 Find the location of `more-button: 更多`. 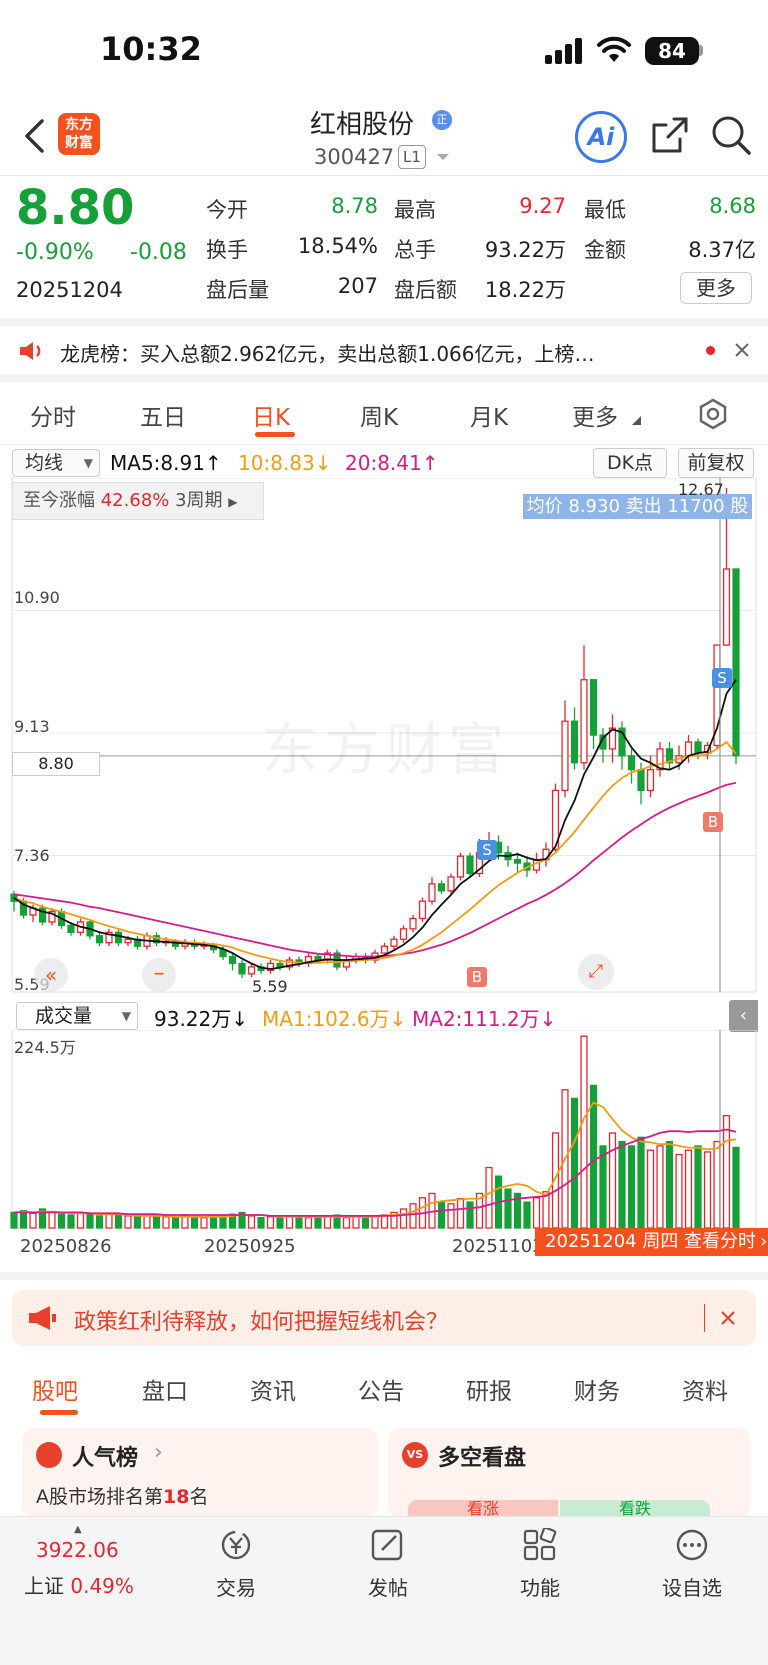

more-button: 更多 is located at coordinates (716, 288).